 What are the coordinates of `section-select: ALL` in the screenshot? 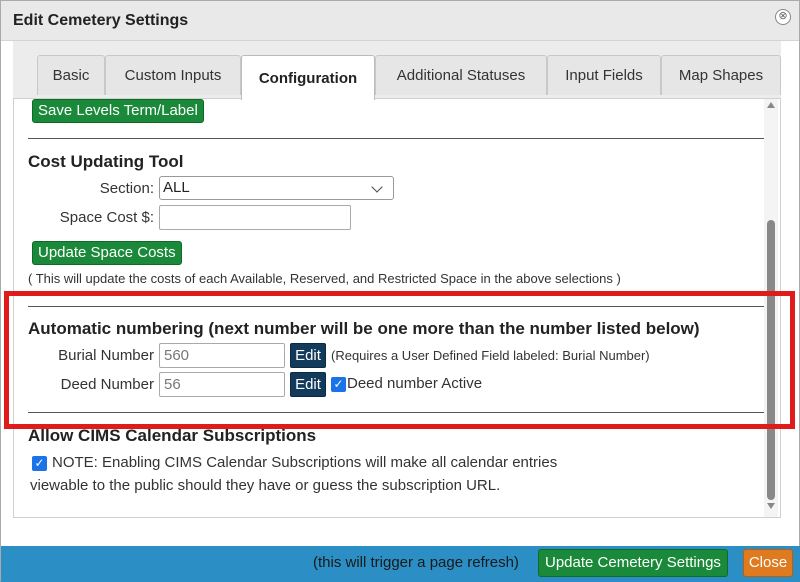 It's located at (276, 188).